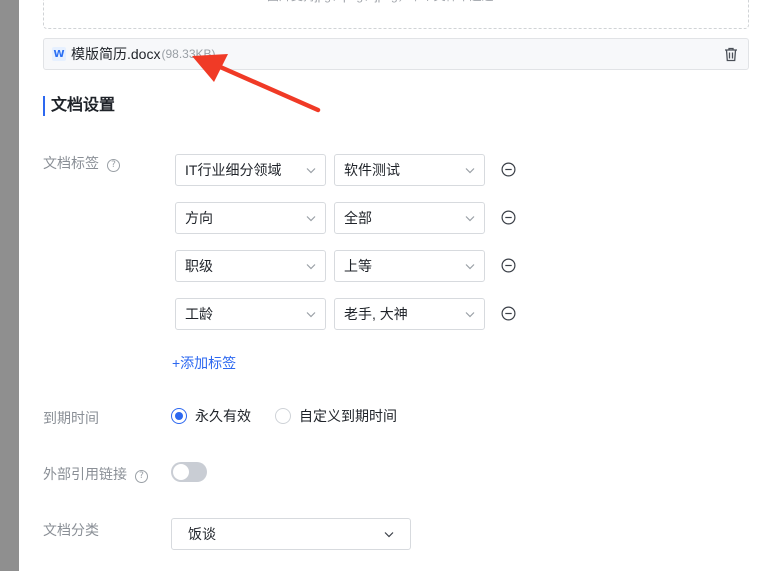 The height and width of the screenshot is (571, 760). What do you see at coordinates (71, 530) in the screenshot?
I see `category-label: 文档分类` at bounding box center [71, 530].